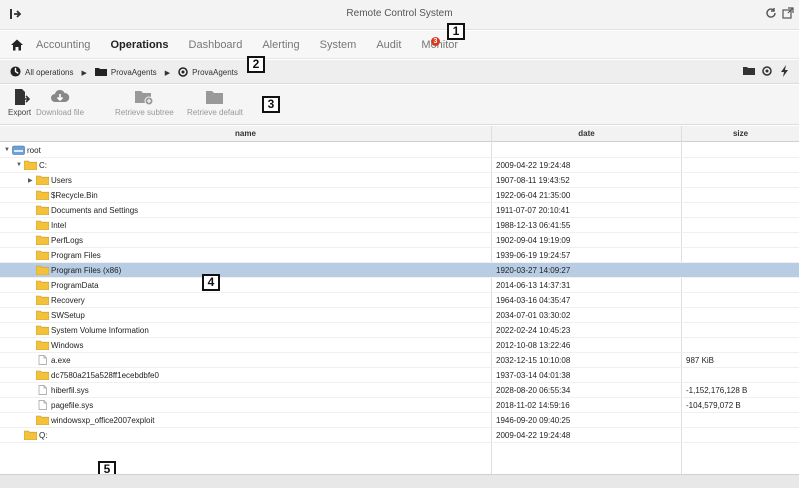 The width and height of the screenshot is (799, 488). What do you see at coordinates (533, 255) in the screenshot?
I see `row-date: 1939-06-19 19:24:57` at bounding box center [533, 255].